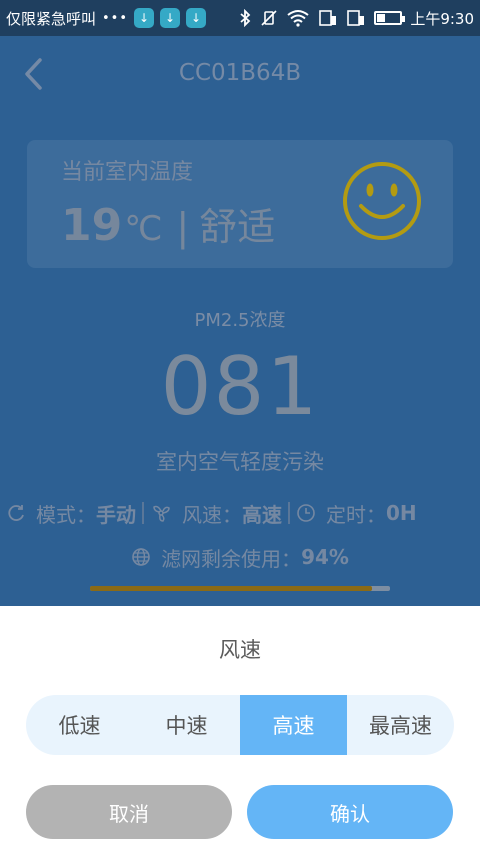 The width and height of the screenshot is (480, 854). What do you see at coordinates (141, 557) in the screenshot?
I see `globe-icon` at bounding box center [141, 557].